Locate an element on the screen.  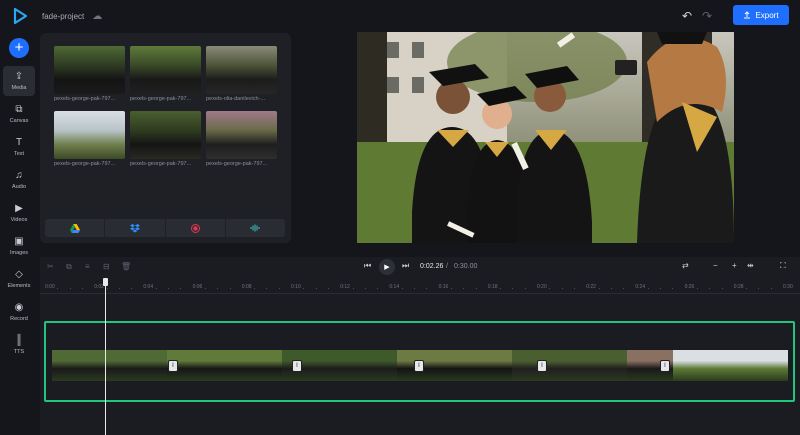
logo-icon is located at coordinates (20, 16).